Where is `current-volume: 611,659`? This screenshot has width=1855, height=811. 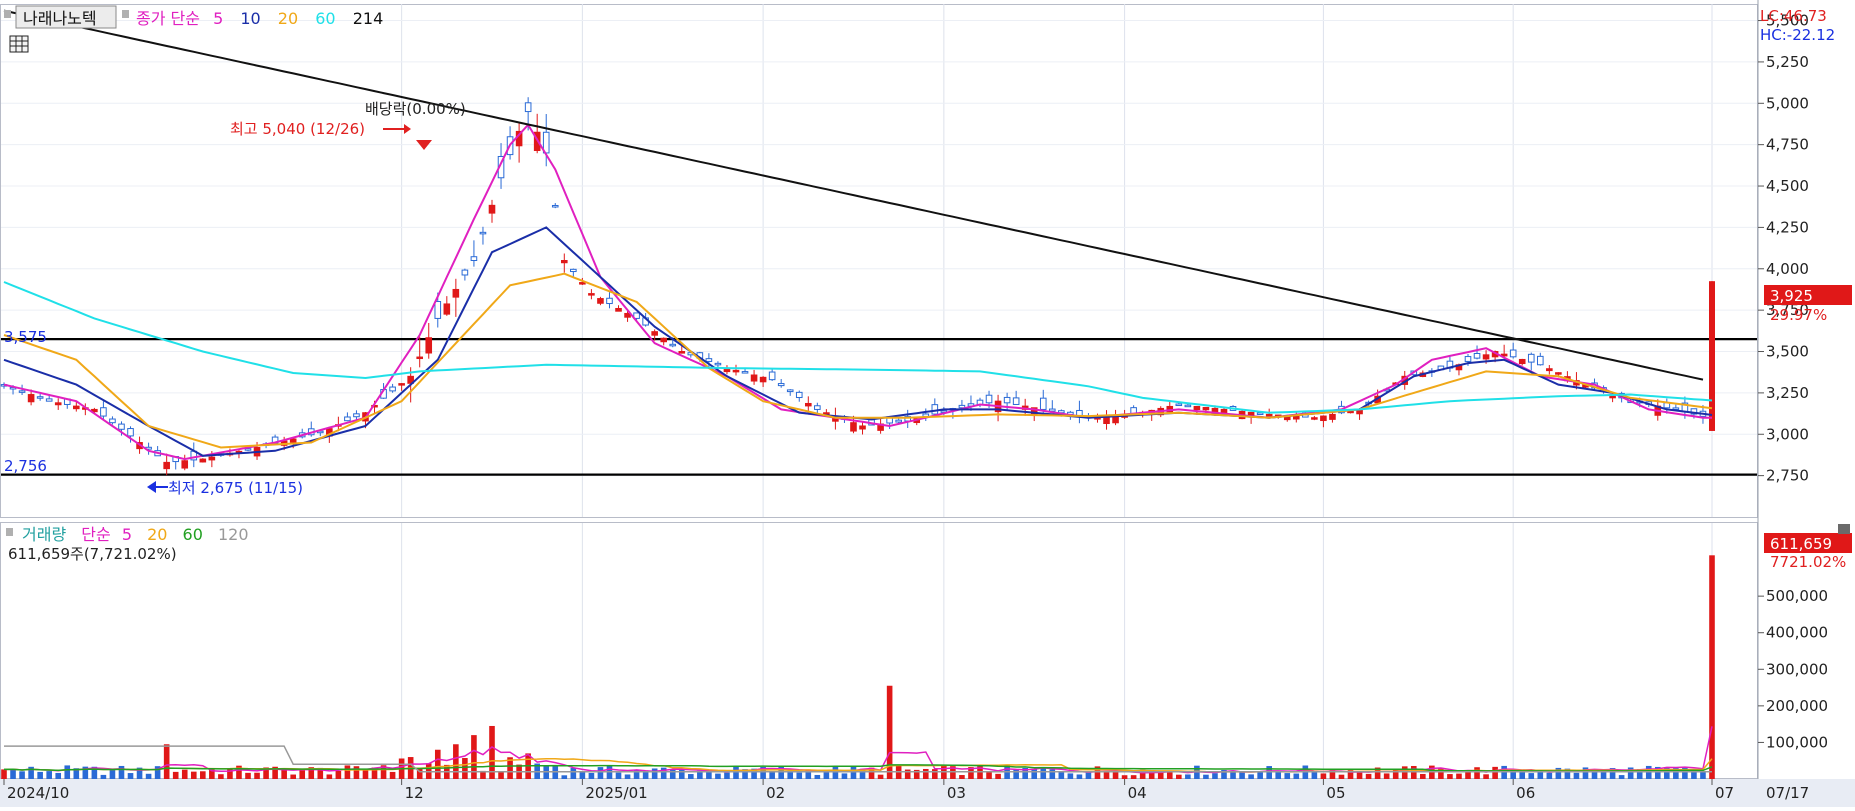
current-volume: 611,659 is located at coordinates (1801, 544).